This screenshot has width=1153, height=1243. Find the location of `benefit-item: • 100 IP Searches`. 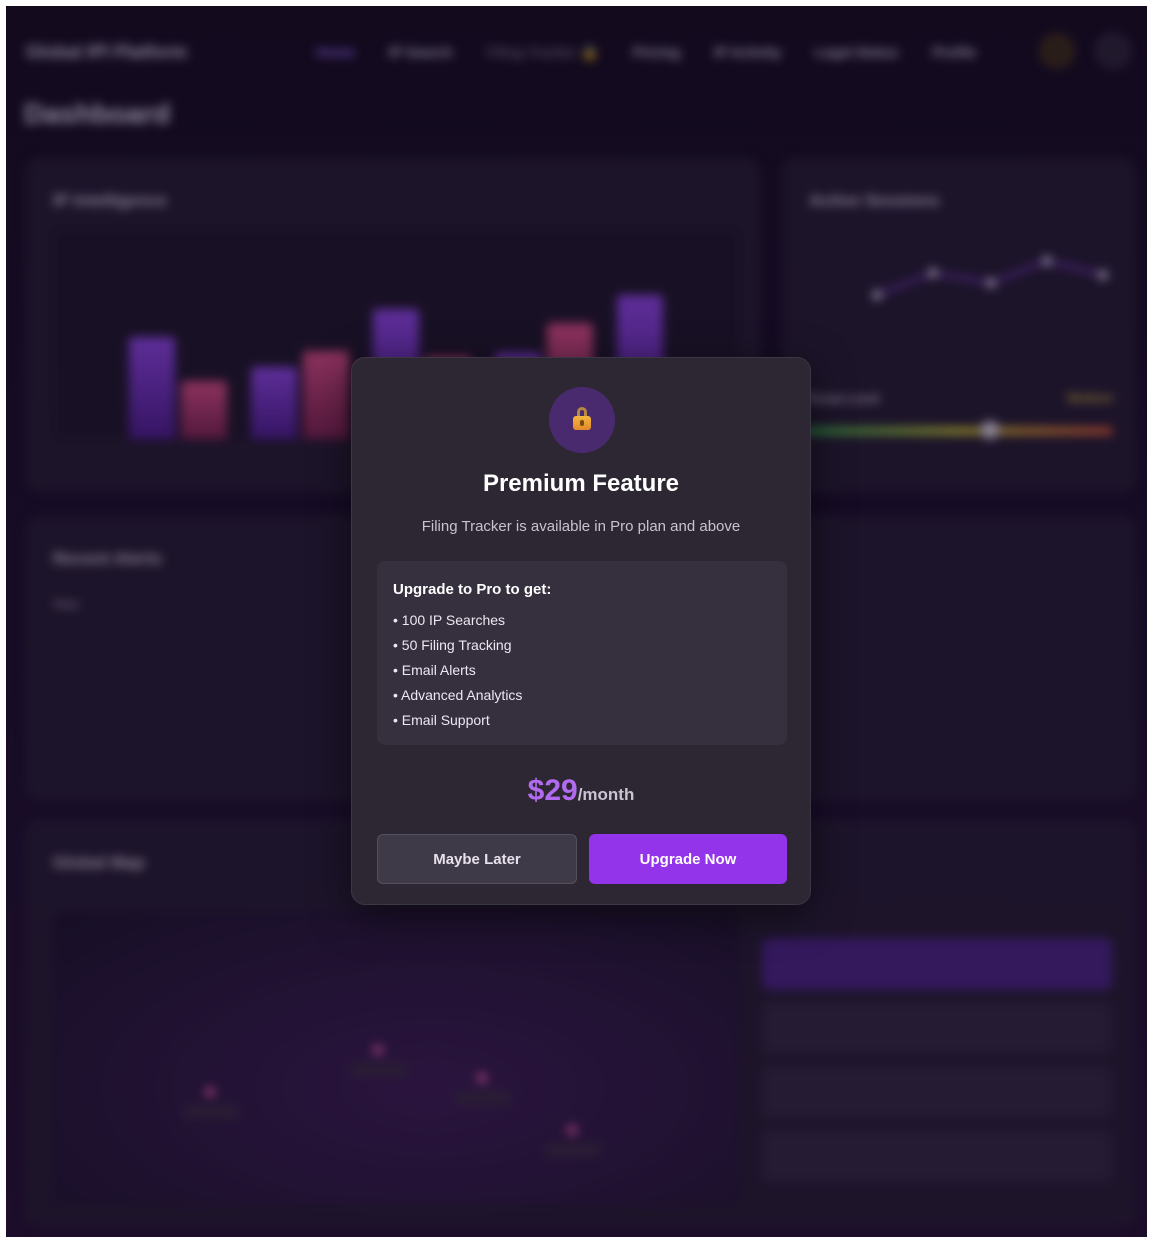

benefit-item: • 100 IP Searches is located at coordinates (449, 620).